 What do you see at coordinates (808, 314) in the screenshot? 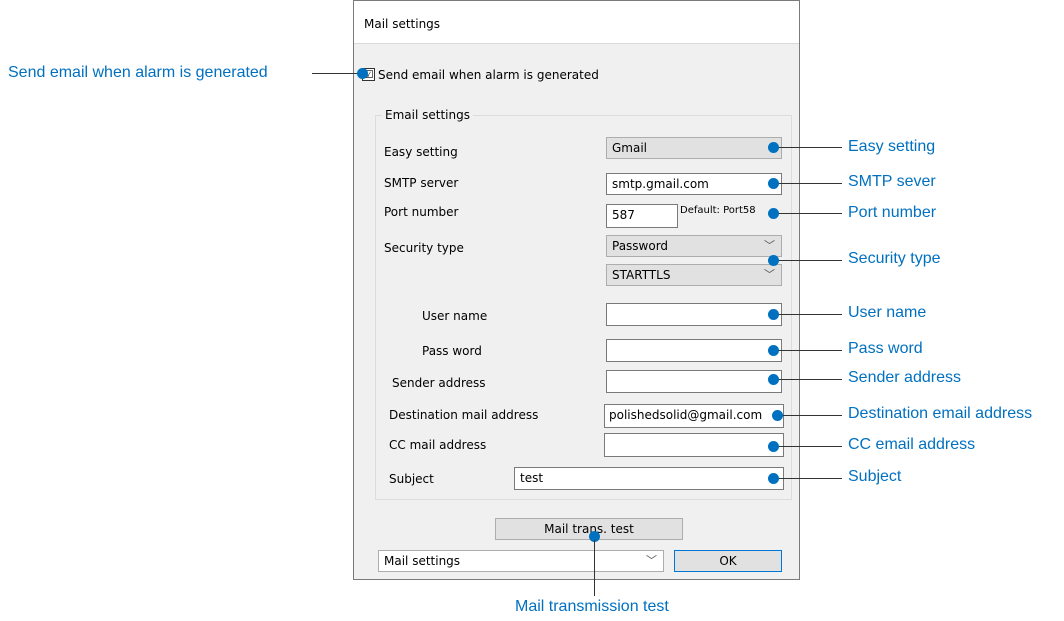
I see `annotation-user-line` at bounding box center [808, 314].